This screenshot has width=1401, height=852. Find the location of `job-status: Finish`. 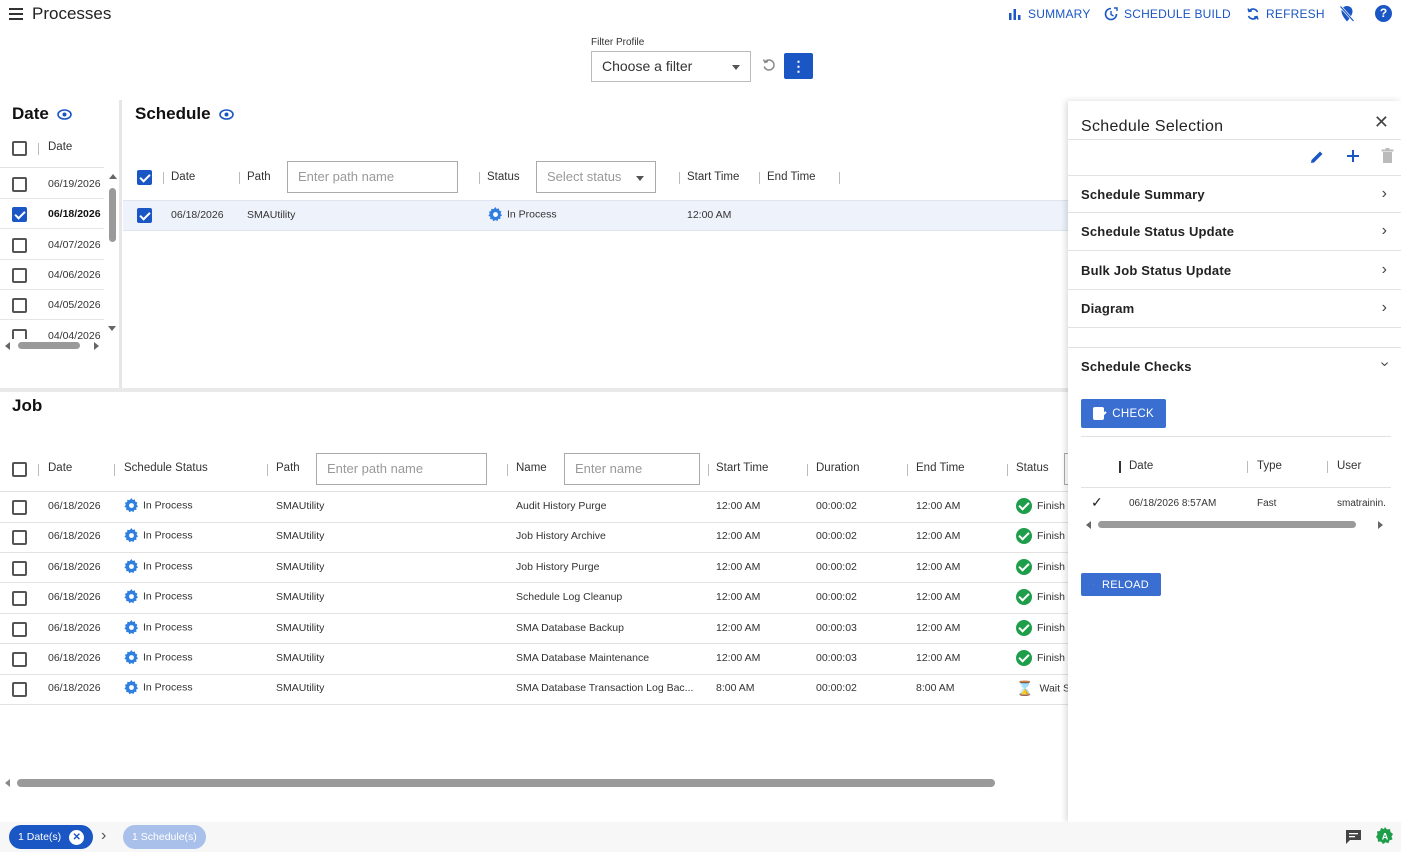

job-status: Finish is located at coordinates (1042, 658).